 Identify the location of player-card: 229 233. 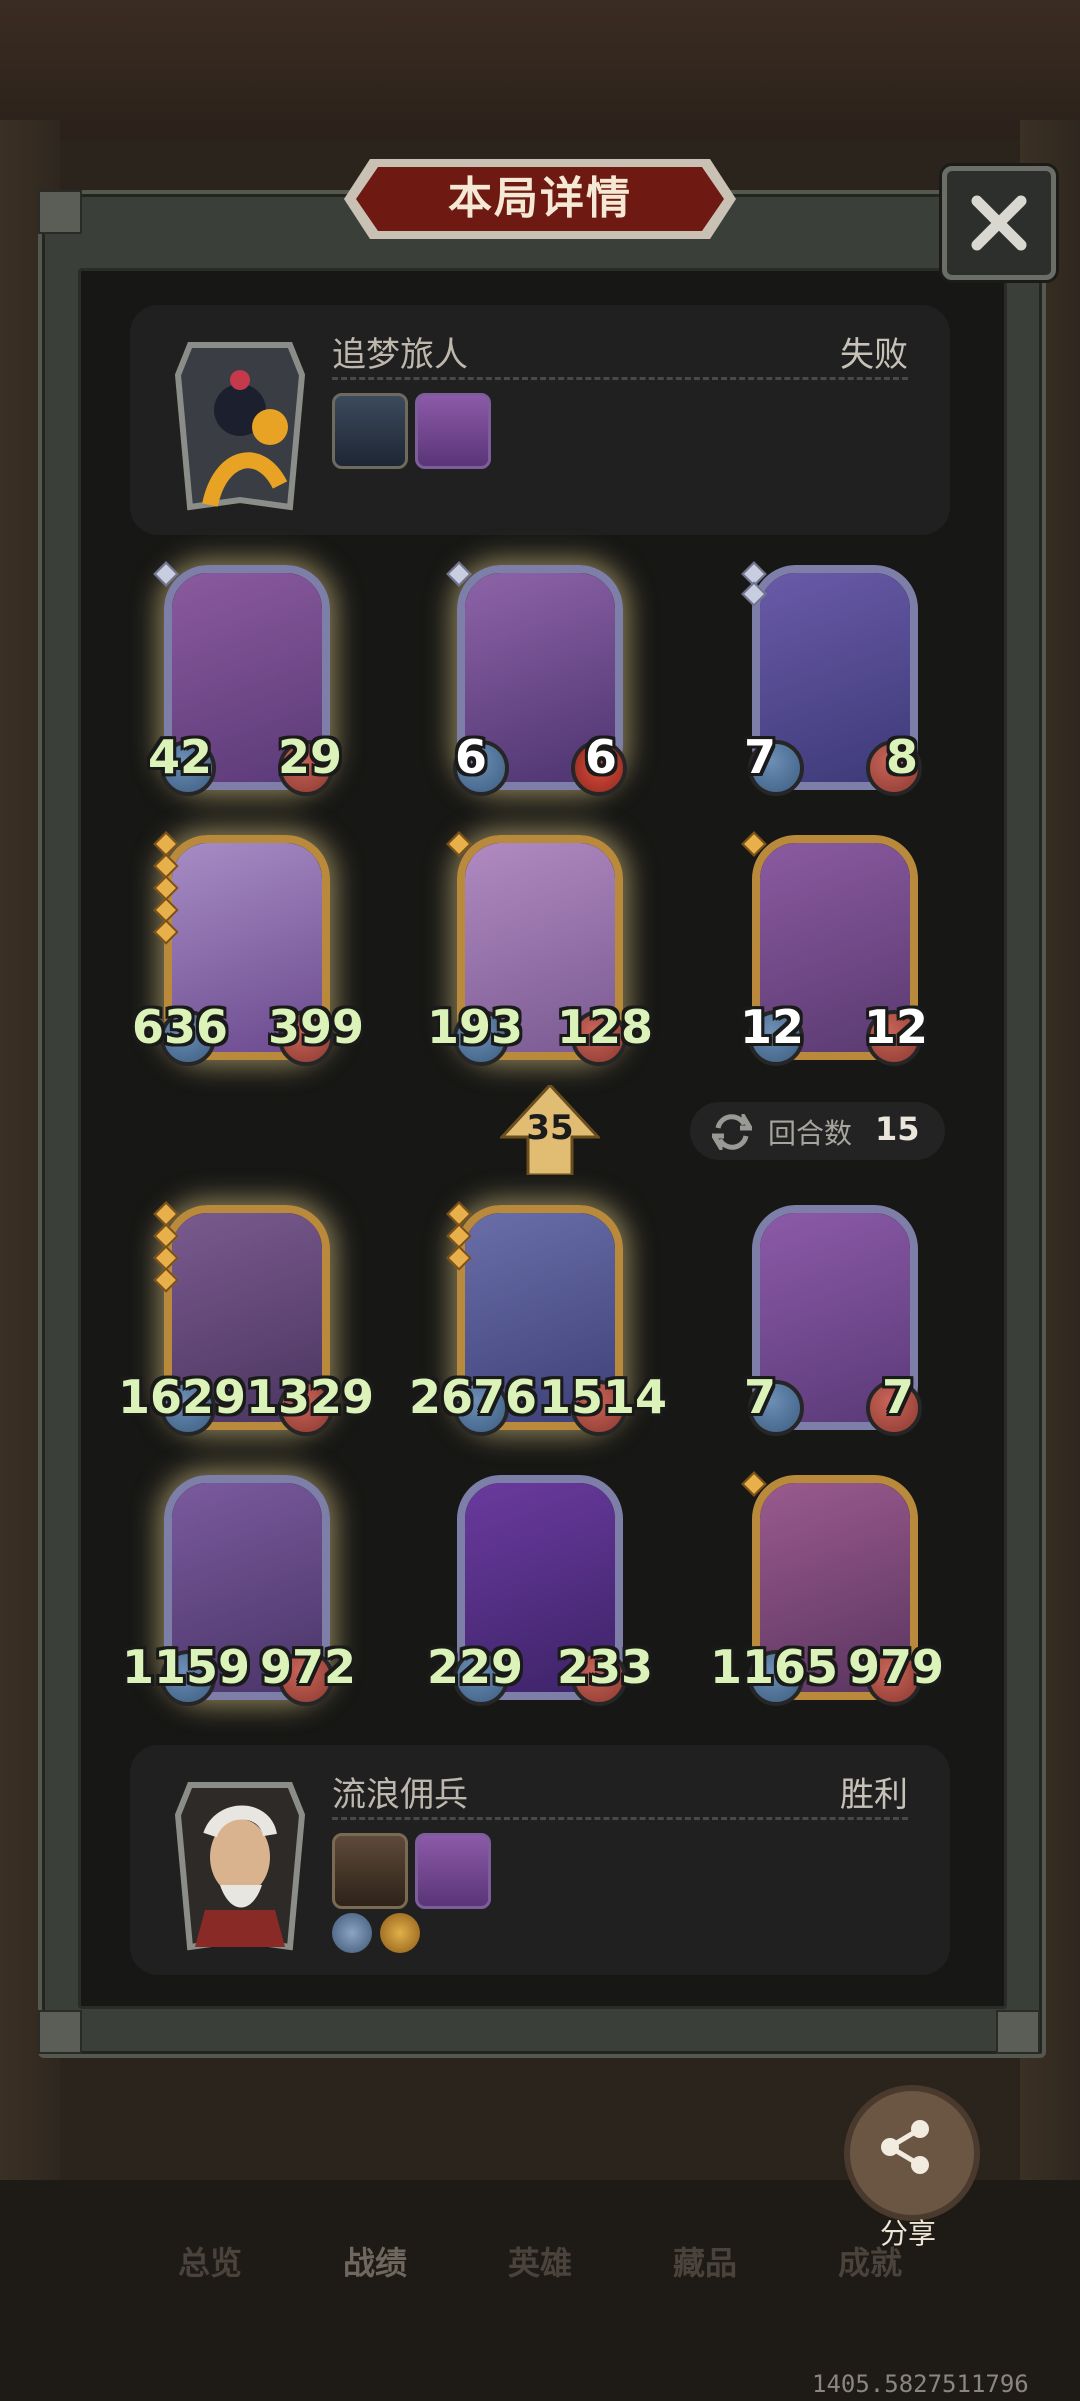
(540, 1587).